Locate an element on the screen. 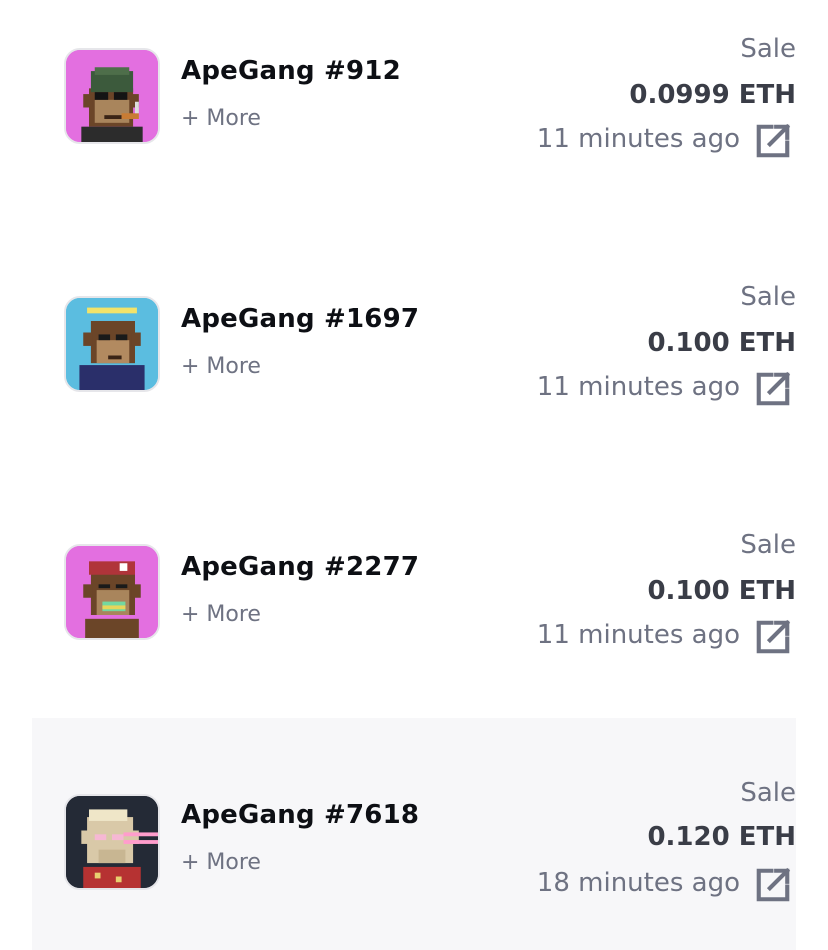 This screenshot has height=950, width=828. nft-name: ApeGang #2277 is located at coordinates (300, 567).